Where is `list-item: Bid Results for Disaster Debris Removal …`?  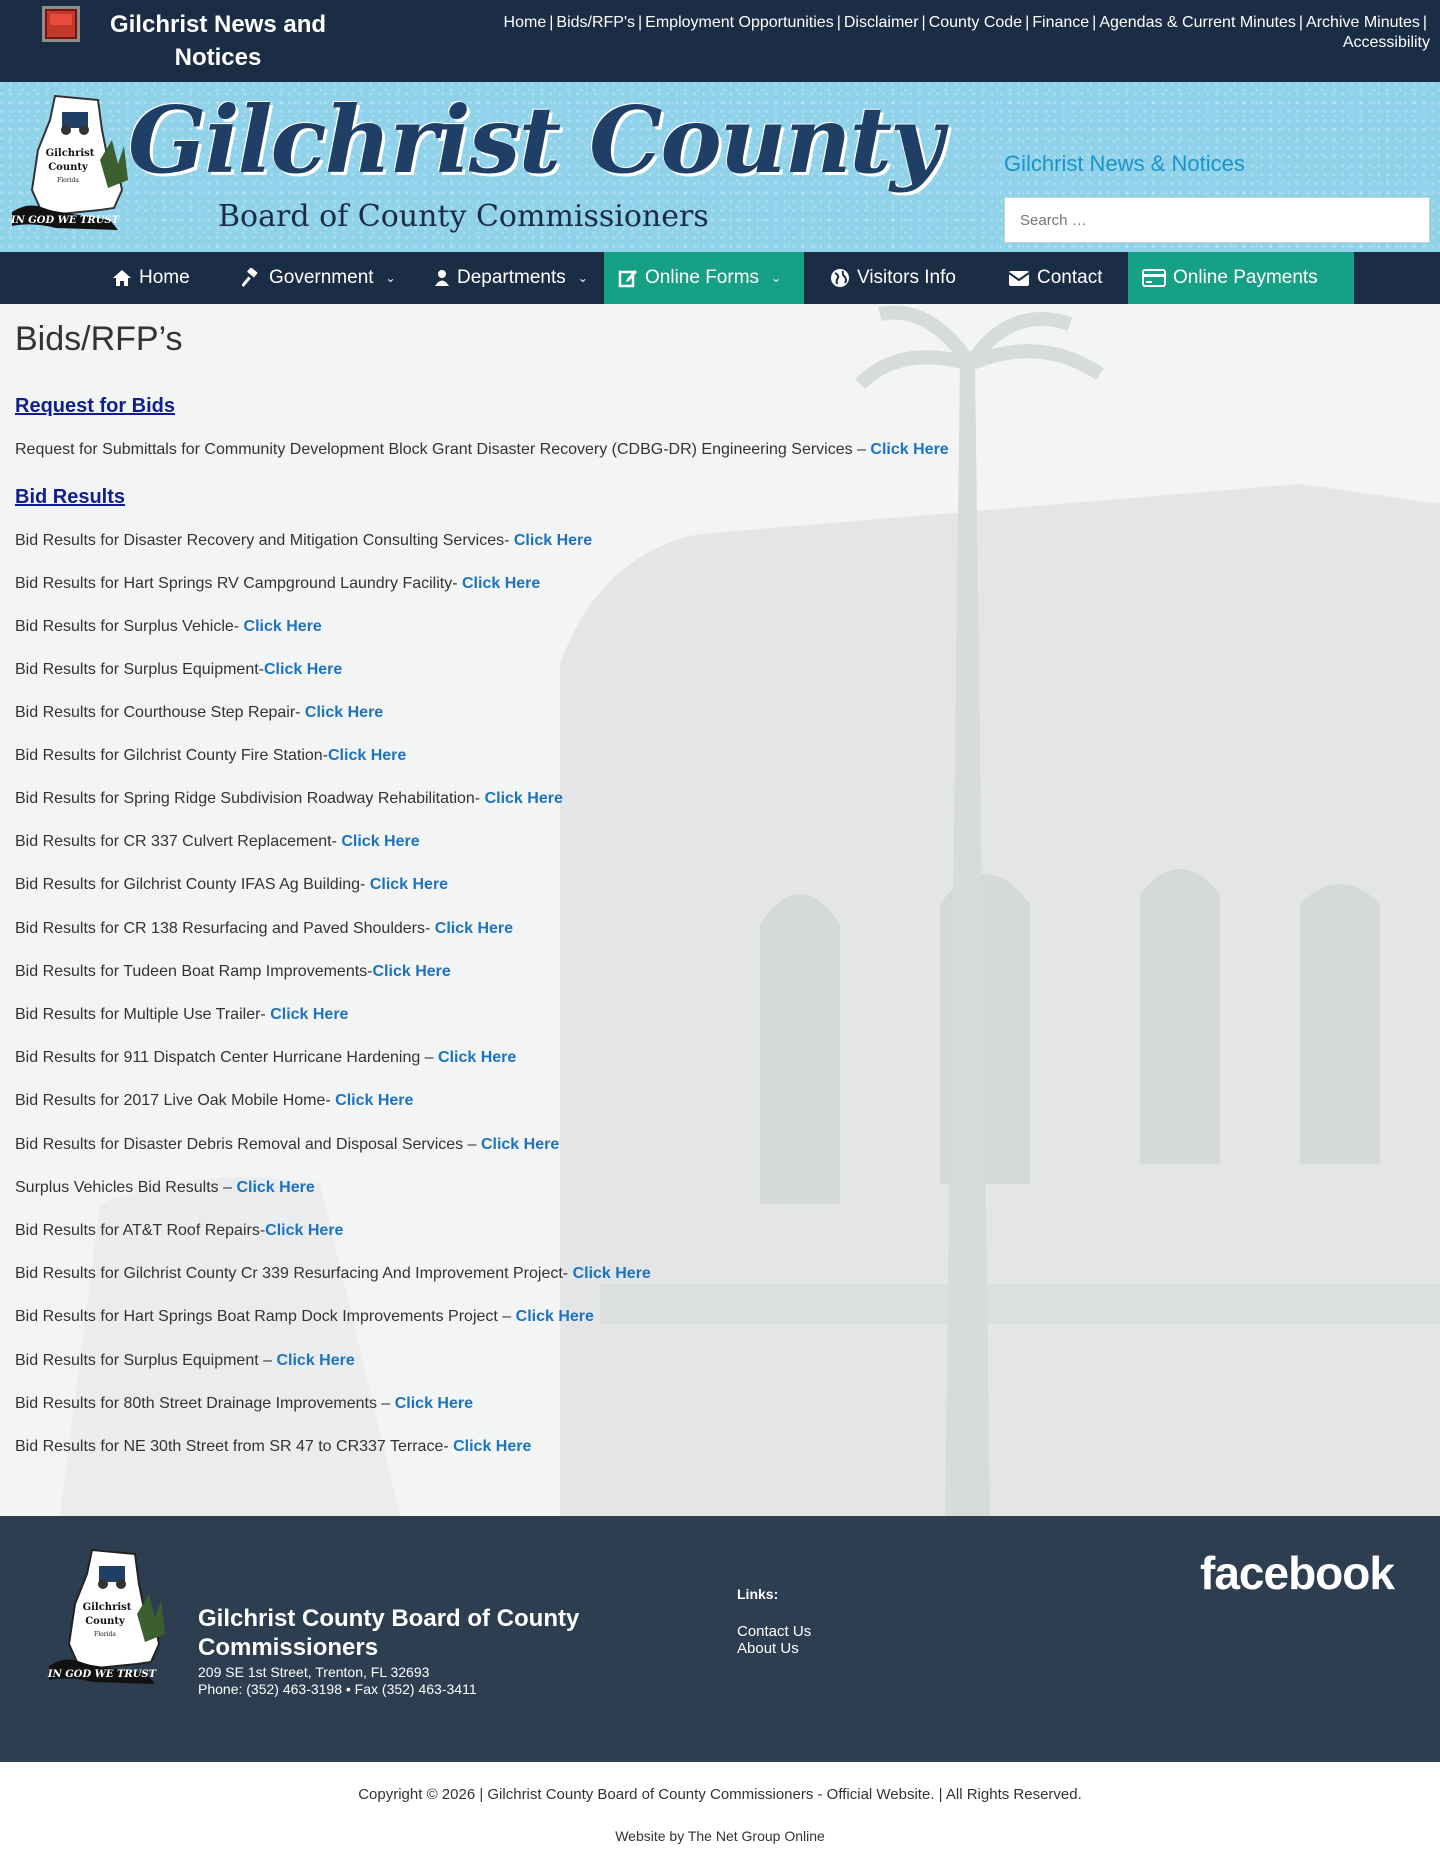 list-item: Bid Results for Disaster Debris Removal … is located at coordinates (287, 1145).